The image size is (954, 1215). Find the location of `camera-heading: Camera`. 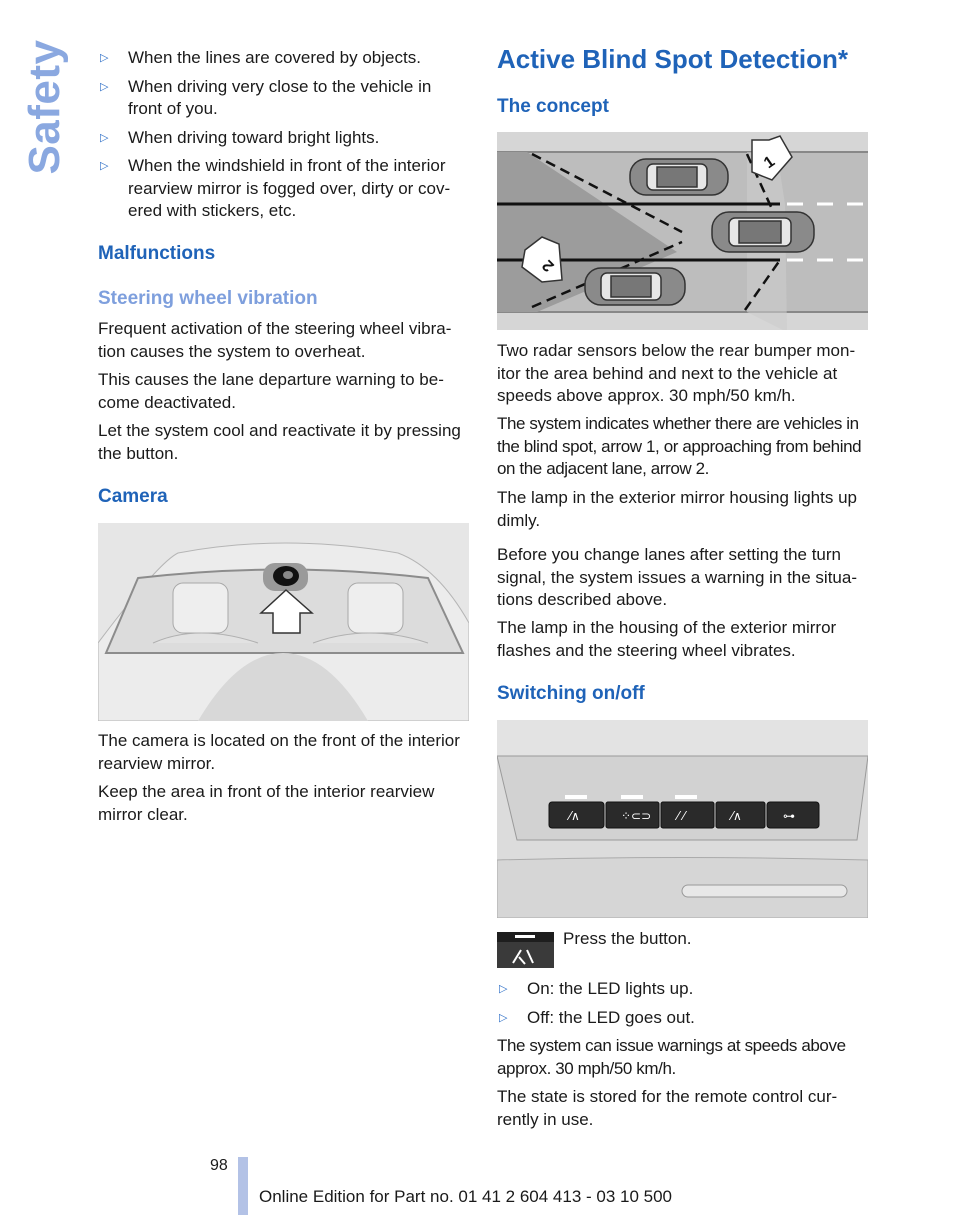

camera-heading: Camera is located at coordinates (133, 496).